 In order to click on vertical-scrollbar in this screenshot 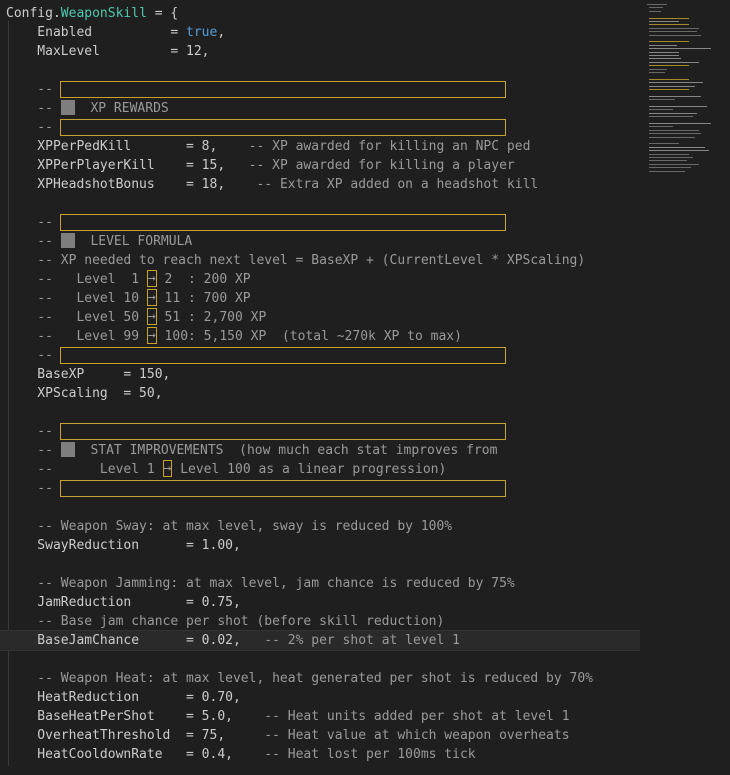, I will do `click(723, 387)`.